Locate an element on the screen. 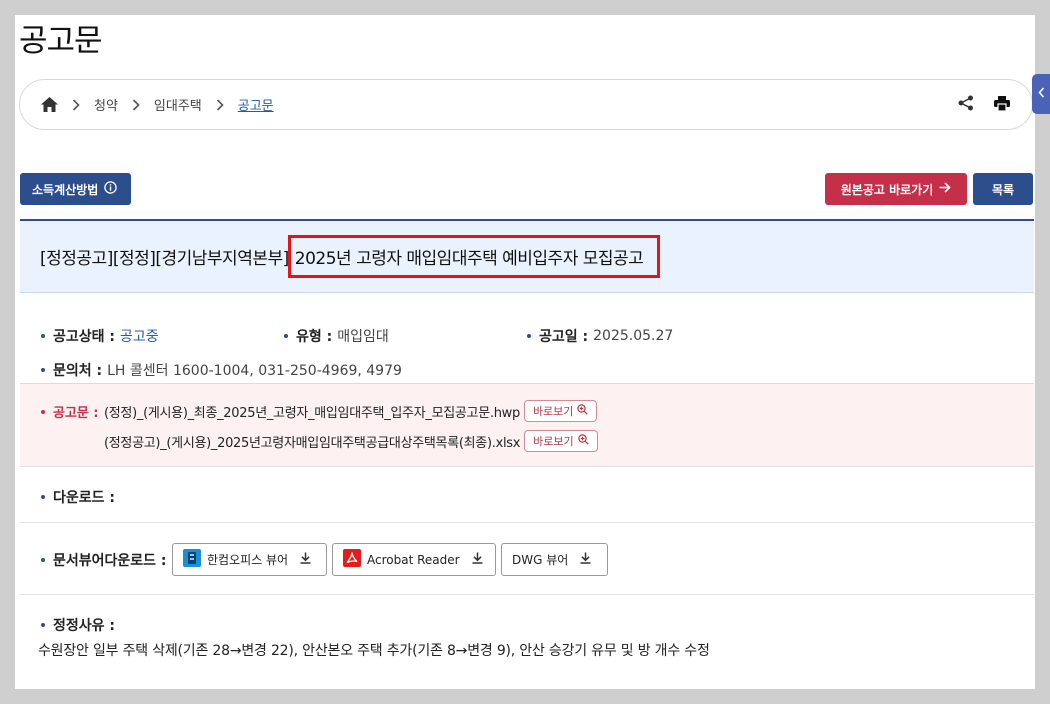 This screenshot has width=1050, height=704. download-row: 다운로드 : is located at coordinates (78, 497).